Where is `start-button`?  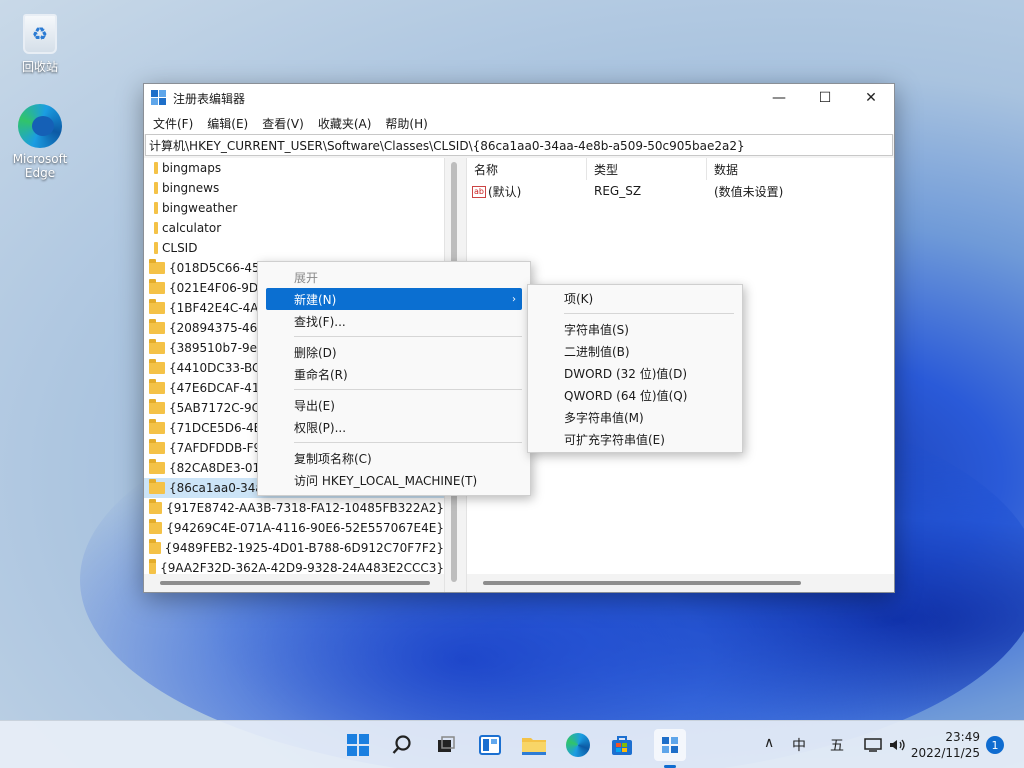
start-button is located at coordinates (358, 745).